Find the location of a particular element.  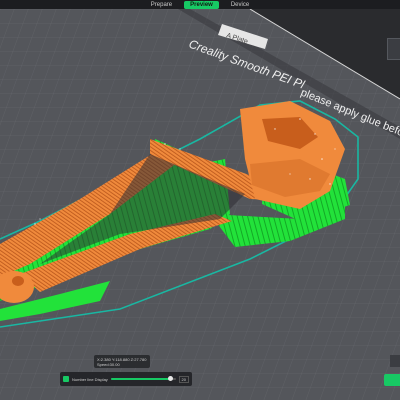

line-display-slider: Number line Display 20 is located at coordinates (126, 379).